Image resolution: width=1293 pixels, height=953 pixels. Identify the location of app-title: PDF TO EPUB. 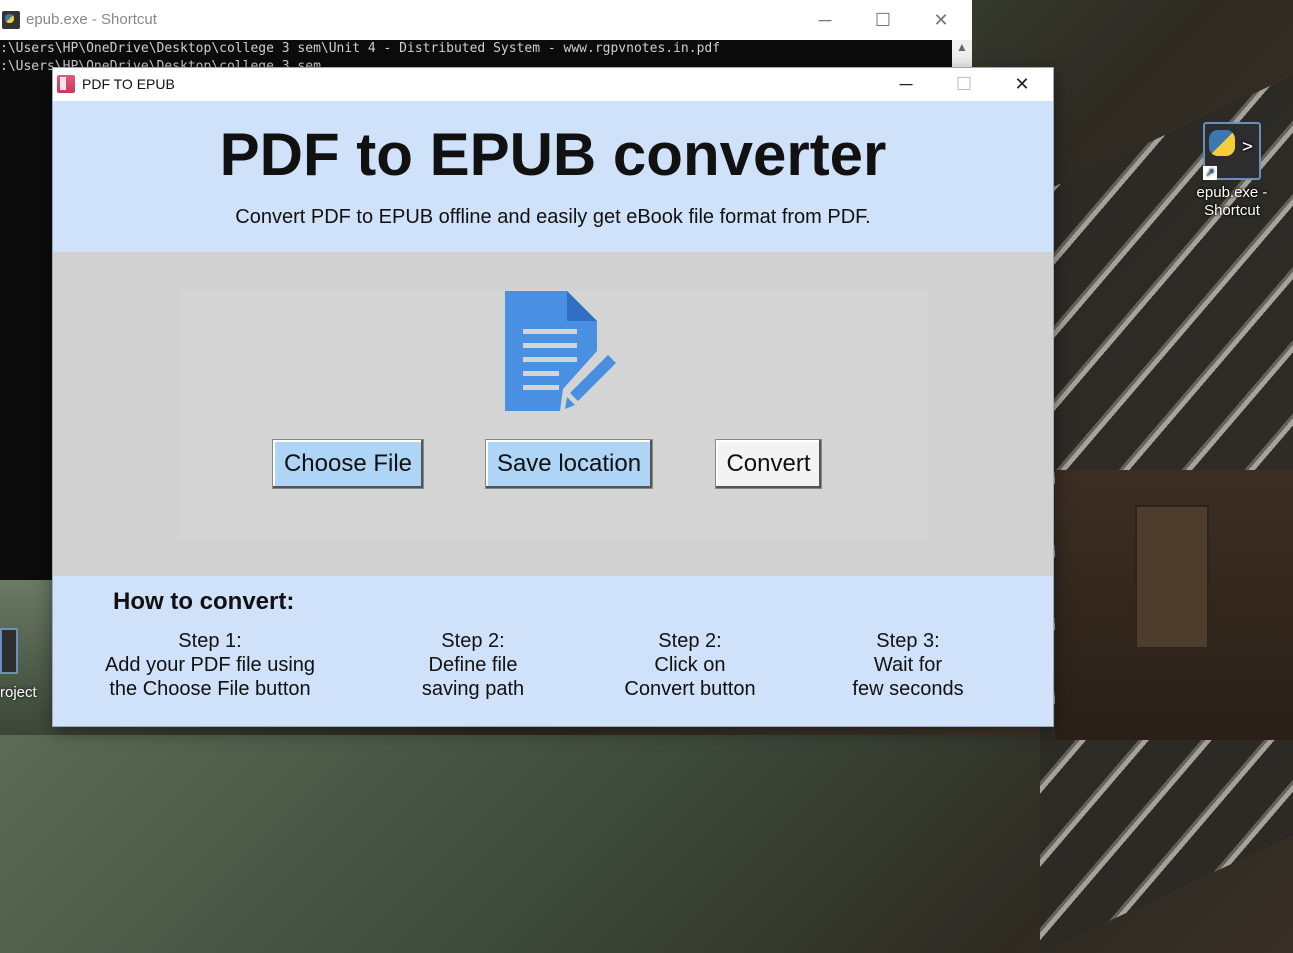
(128, 84).